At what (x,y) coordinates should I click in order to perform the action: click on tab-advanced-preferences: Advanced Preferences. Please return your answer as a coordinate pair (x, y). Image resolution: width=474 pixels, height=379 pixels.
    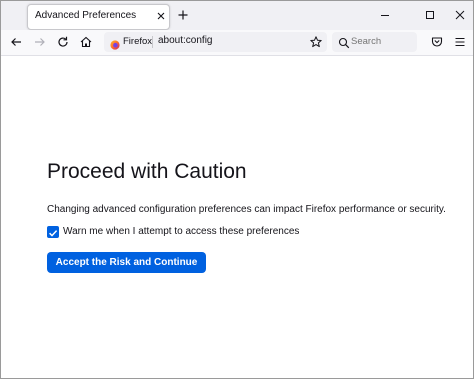
    Looking at the image, I should click on (98, 17).